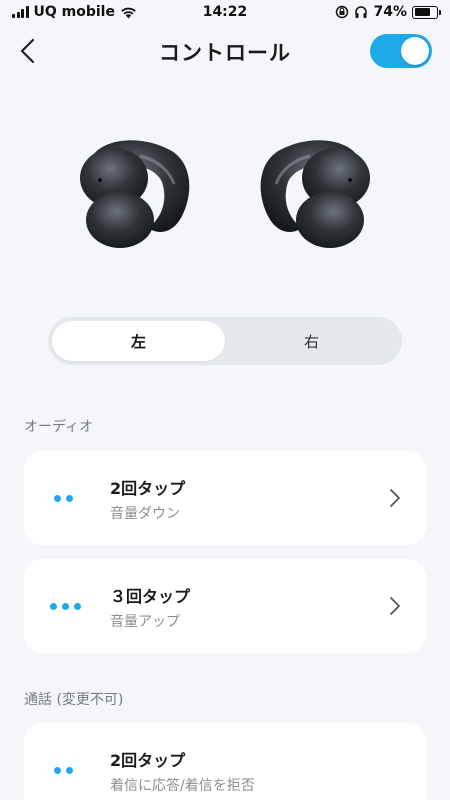  I want to click on control-card-double-tap-answer-call: 2回タップ 着信に応答/着信を拒否, so click(225, 761).